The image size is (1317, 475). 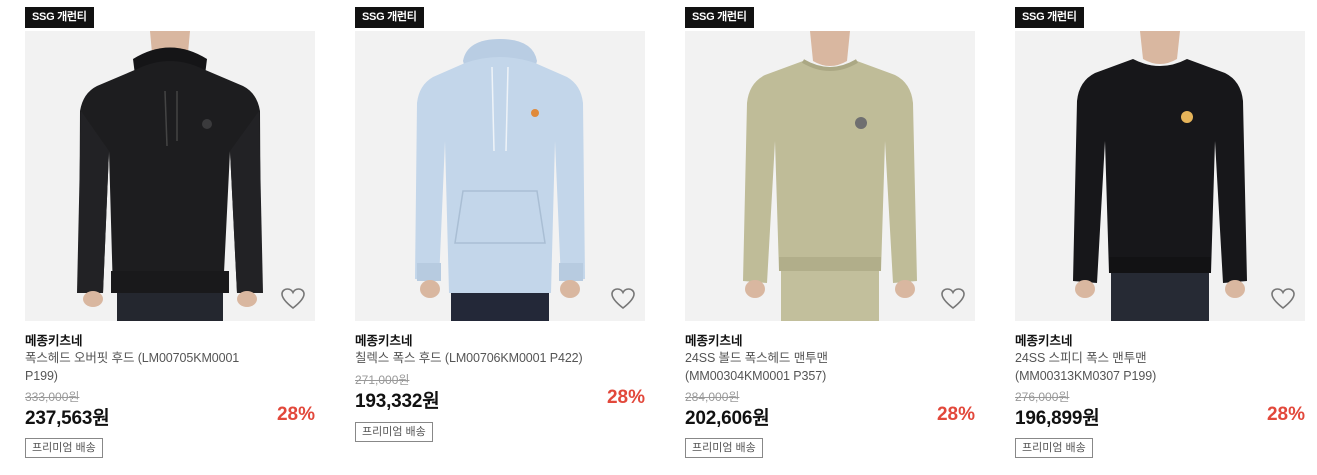 I want to click on product-photo-beige-sweatshirt, so click(x=830, y=176).